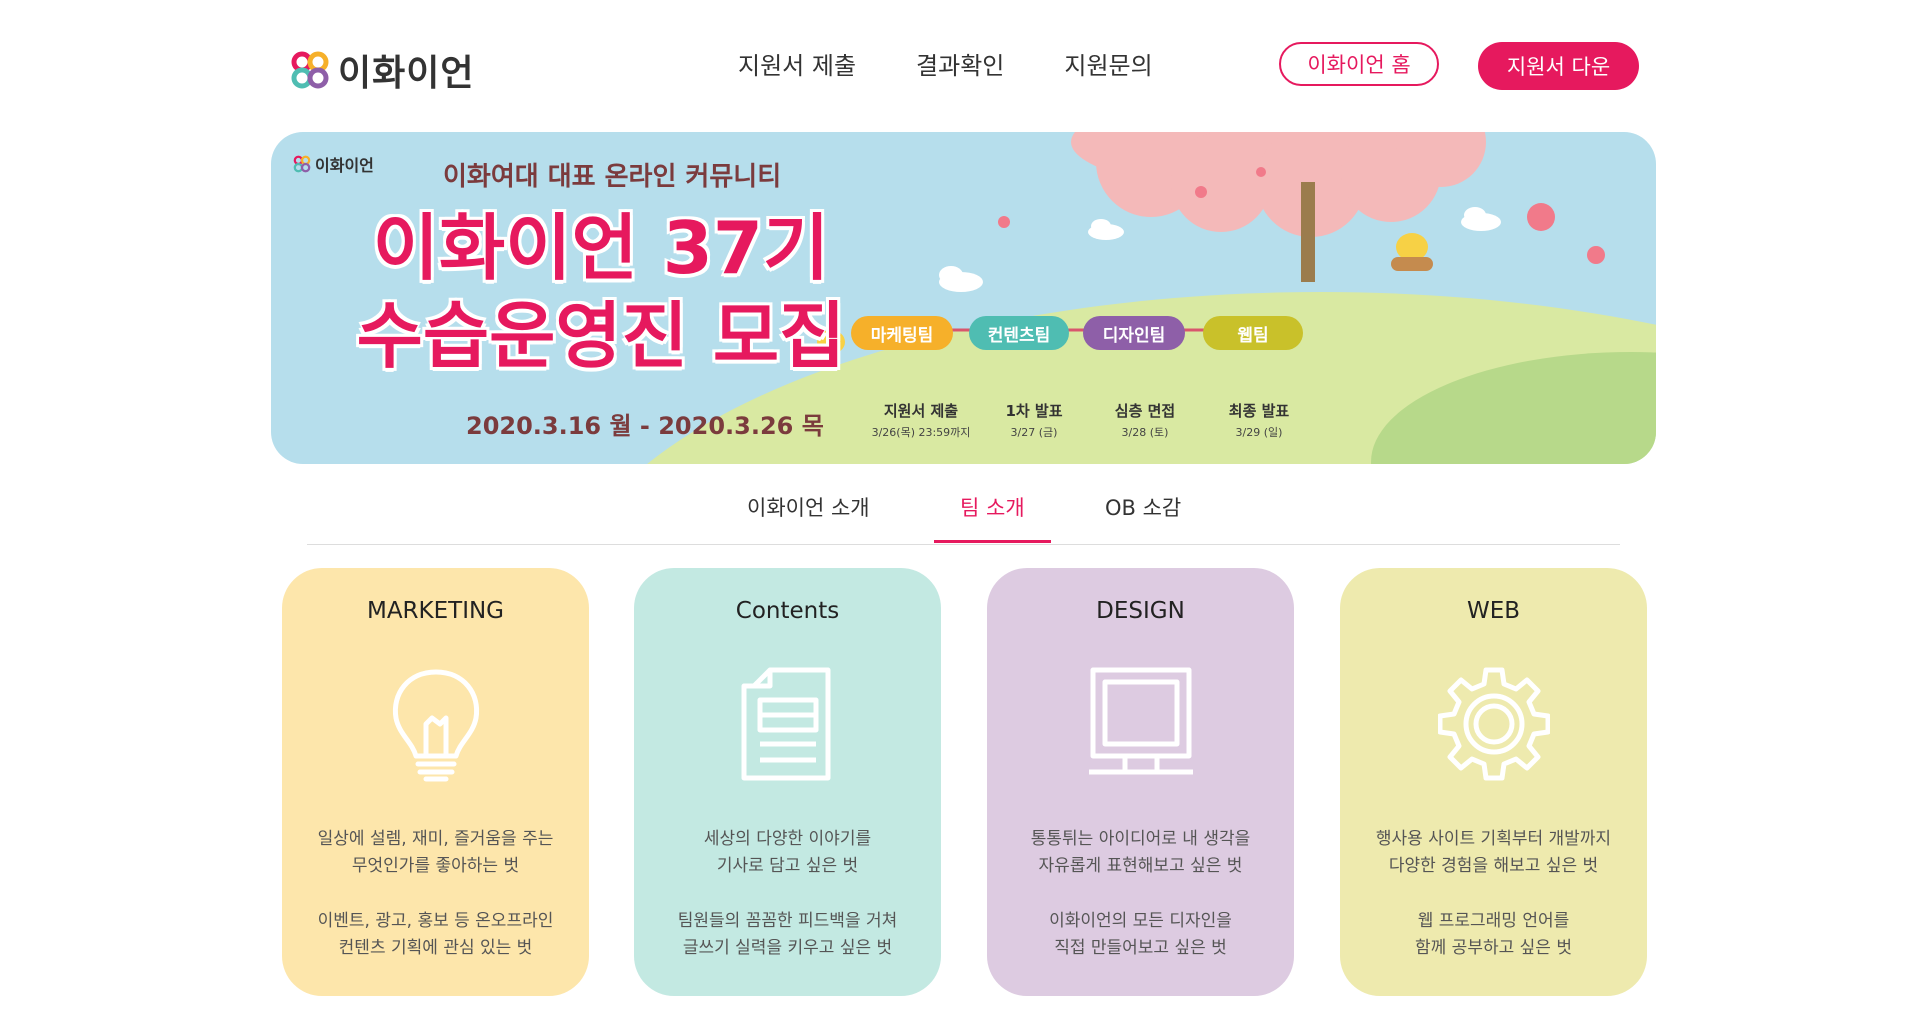 The width and height of the screenshot is (1920, 1012). What do you see at coordinates (601, 248) in the screenshot?
I see `banner-title-line1: 이화이언 37기` at bounding box center [601, 248].